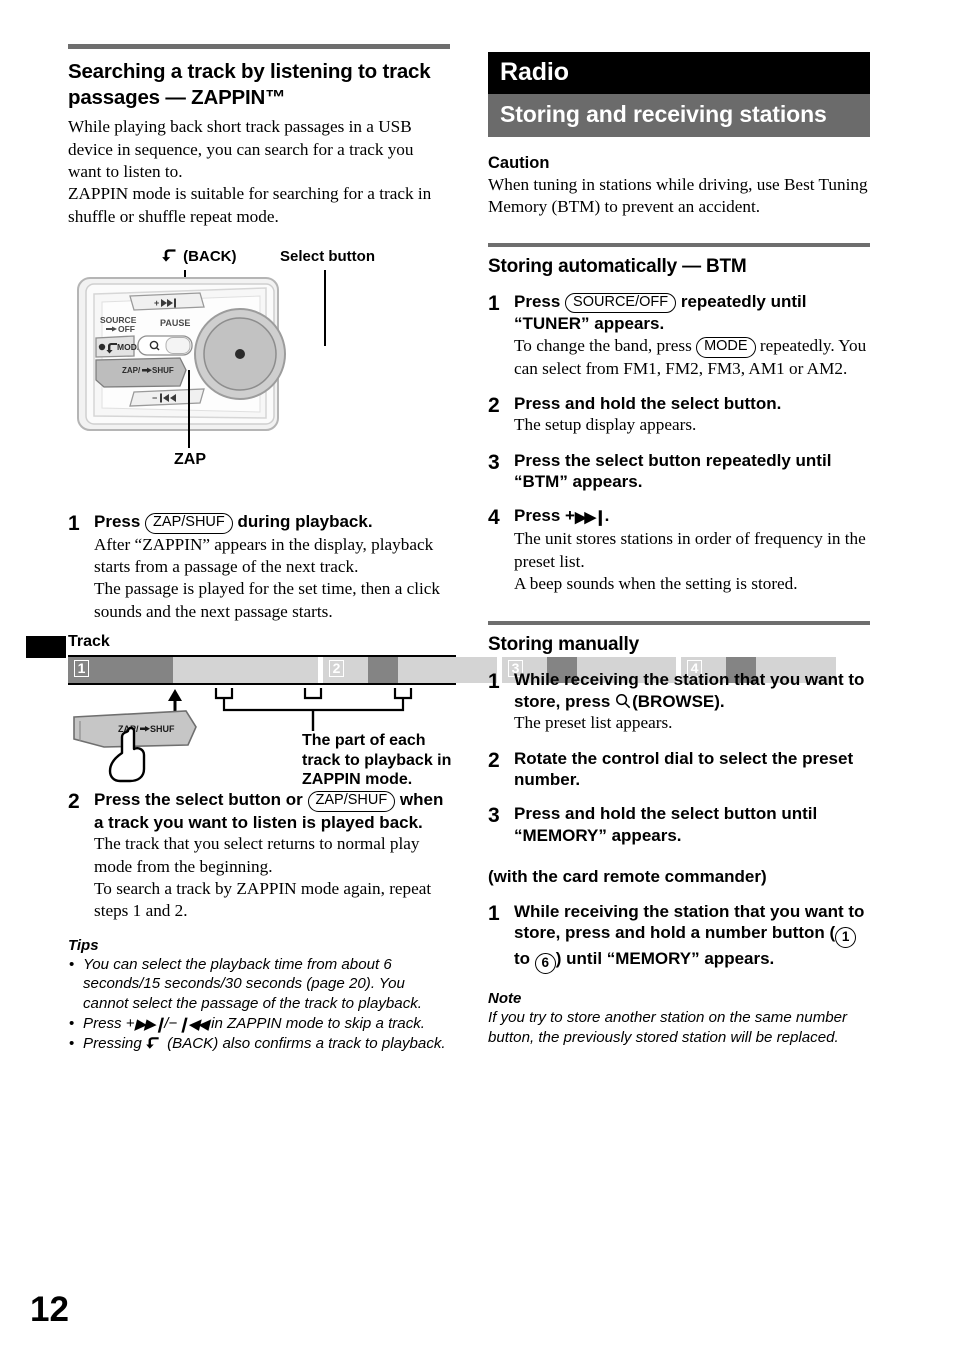 This screenshot has width=954, height=1352. Describe the element at coordinates (126, 329) in the screenshot. I see `svg-text: OFF` at that location.